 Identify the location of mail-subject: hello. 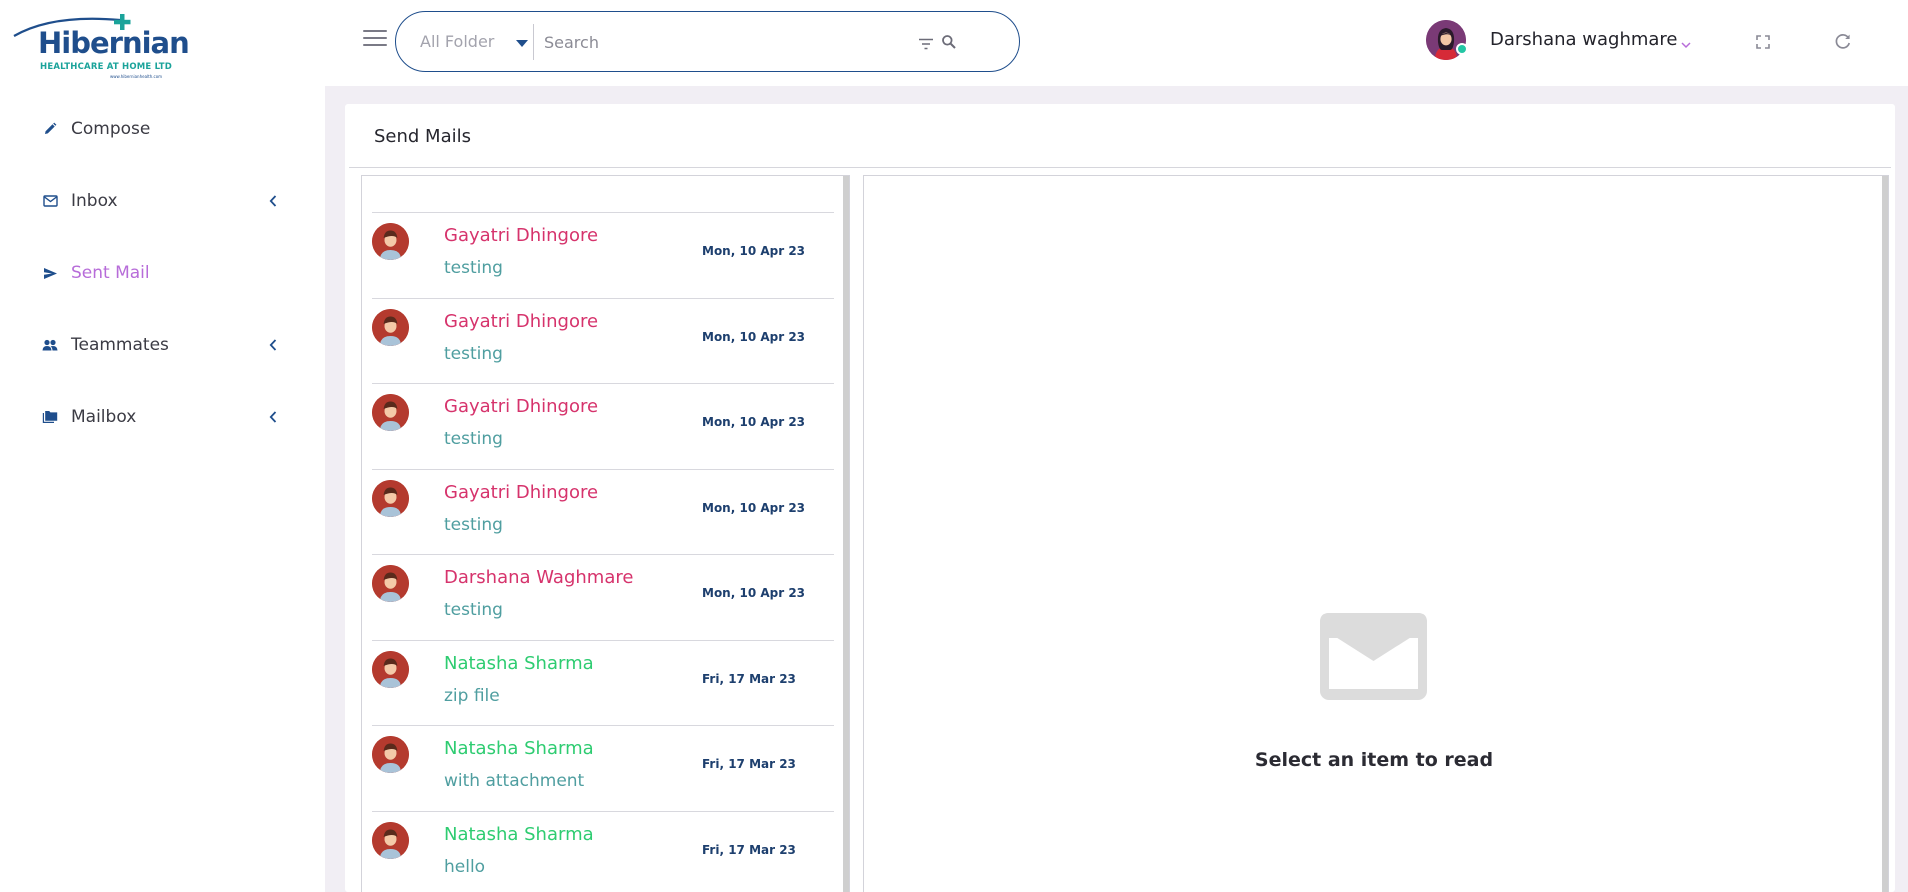
(465, 866).